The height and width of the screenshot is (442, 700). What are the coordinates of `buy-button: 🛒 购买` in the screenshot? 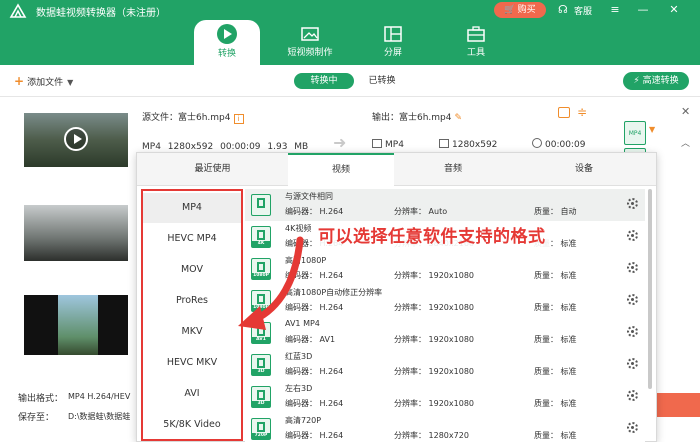 It's located at (520, 10).